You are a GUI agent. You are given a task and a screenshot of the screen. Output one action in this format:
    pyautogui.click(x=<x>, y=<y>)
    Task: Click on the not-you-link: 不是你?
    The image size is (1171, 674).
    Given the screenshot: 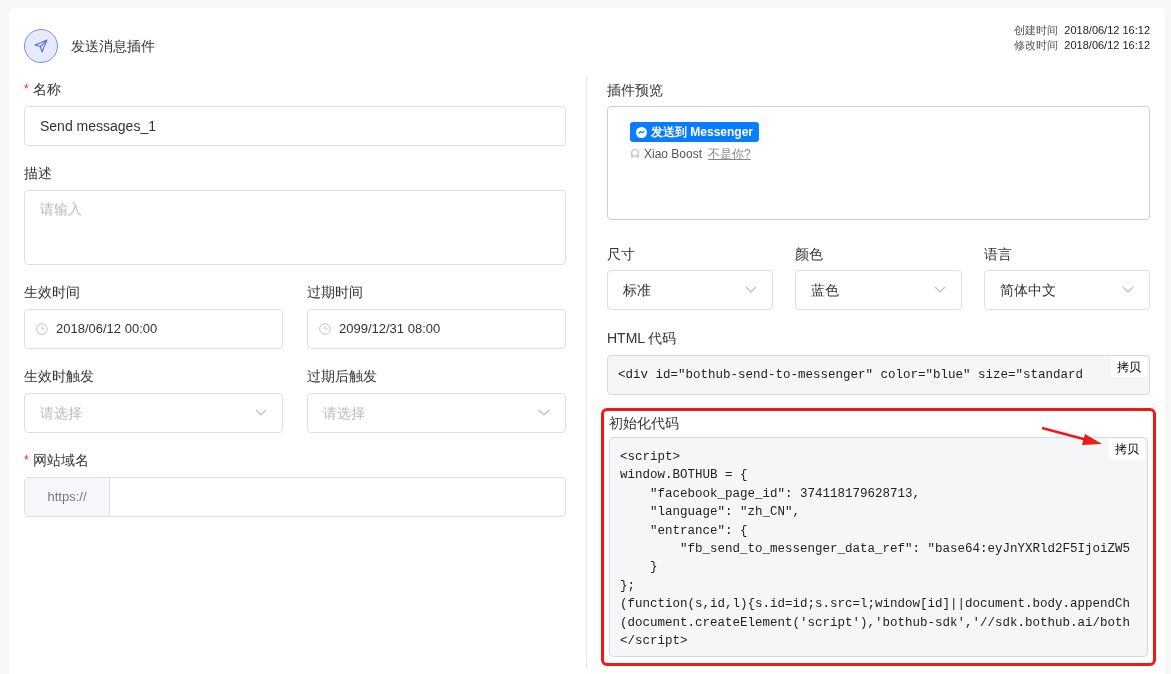 What is the action you would take?
    pyautogui.click(x=729, y=154)
    